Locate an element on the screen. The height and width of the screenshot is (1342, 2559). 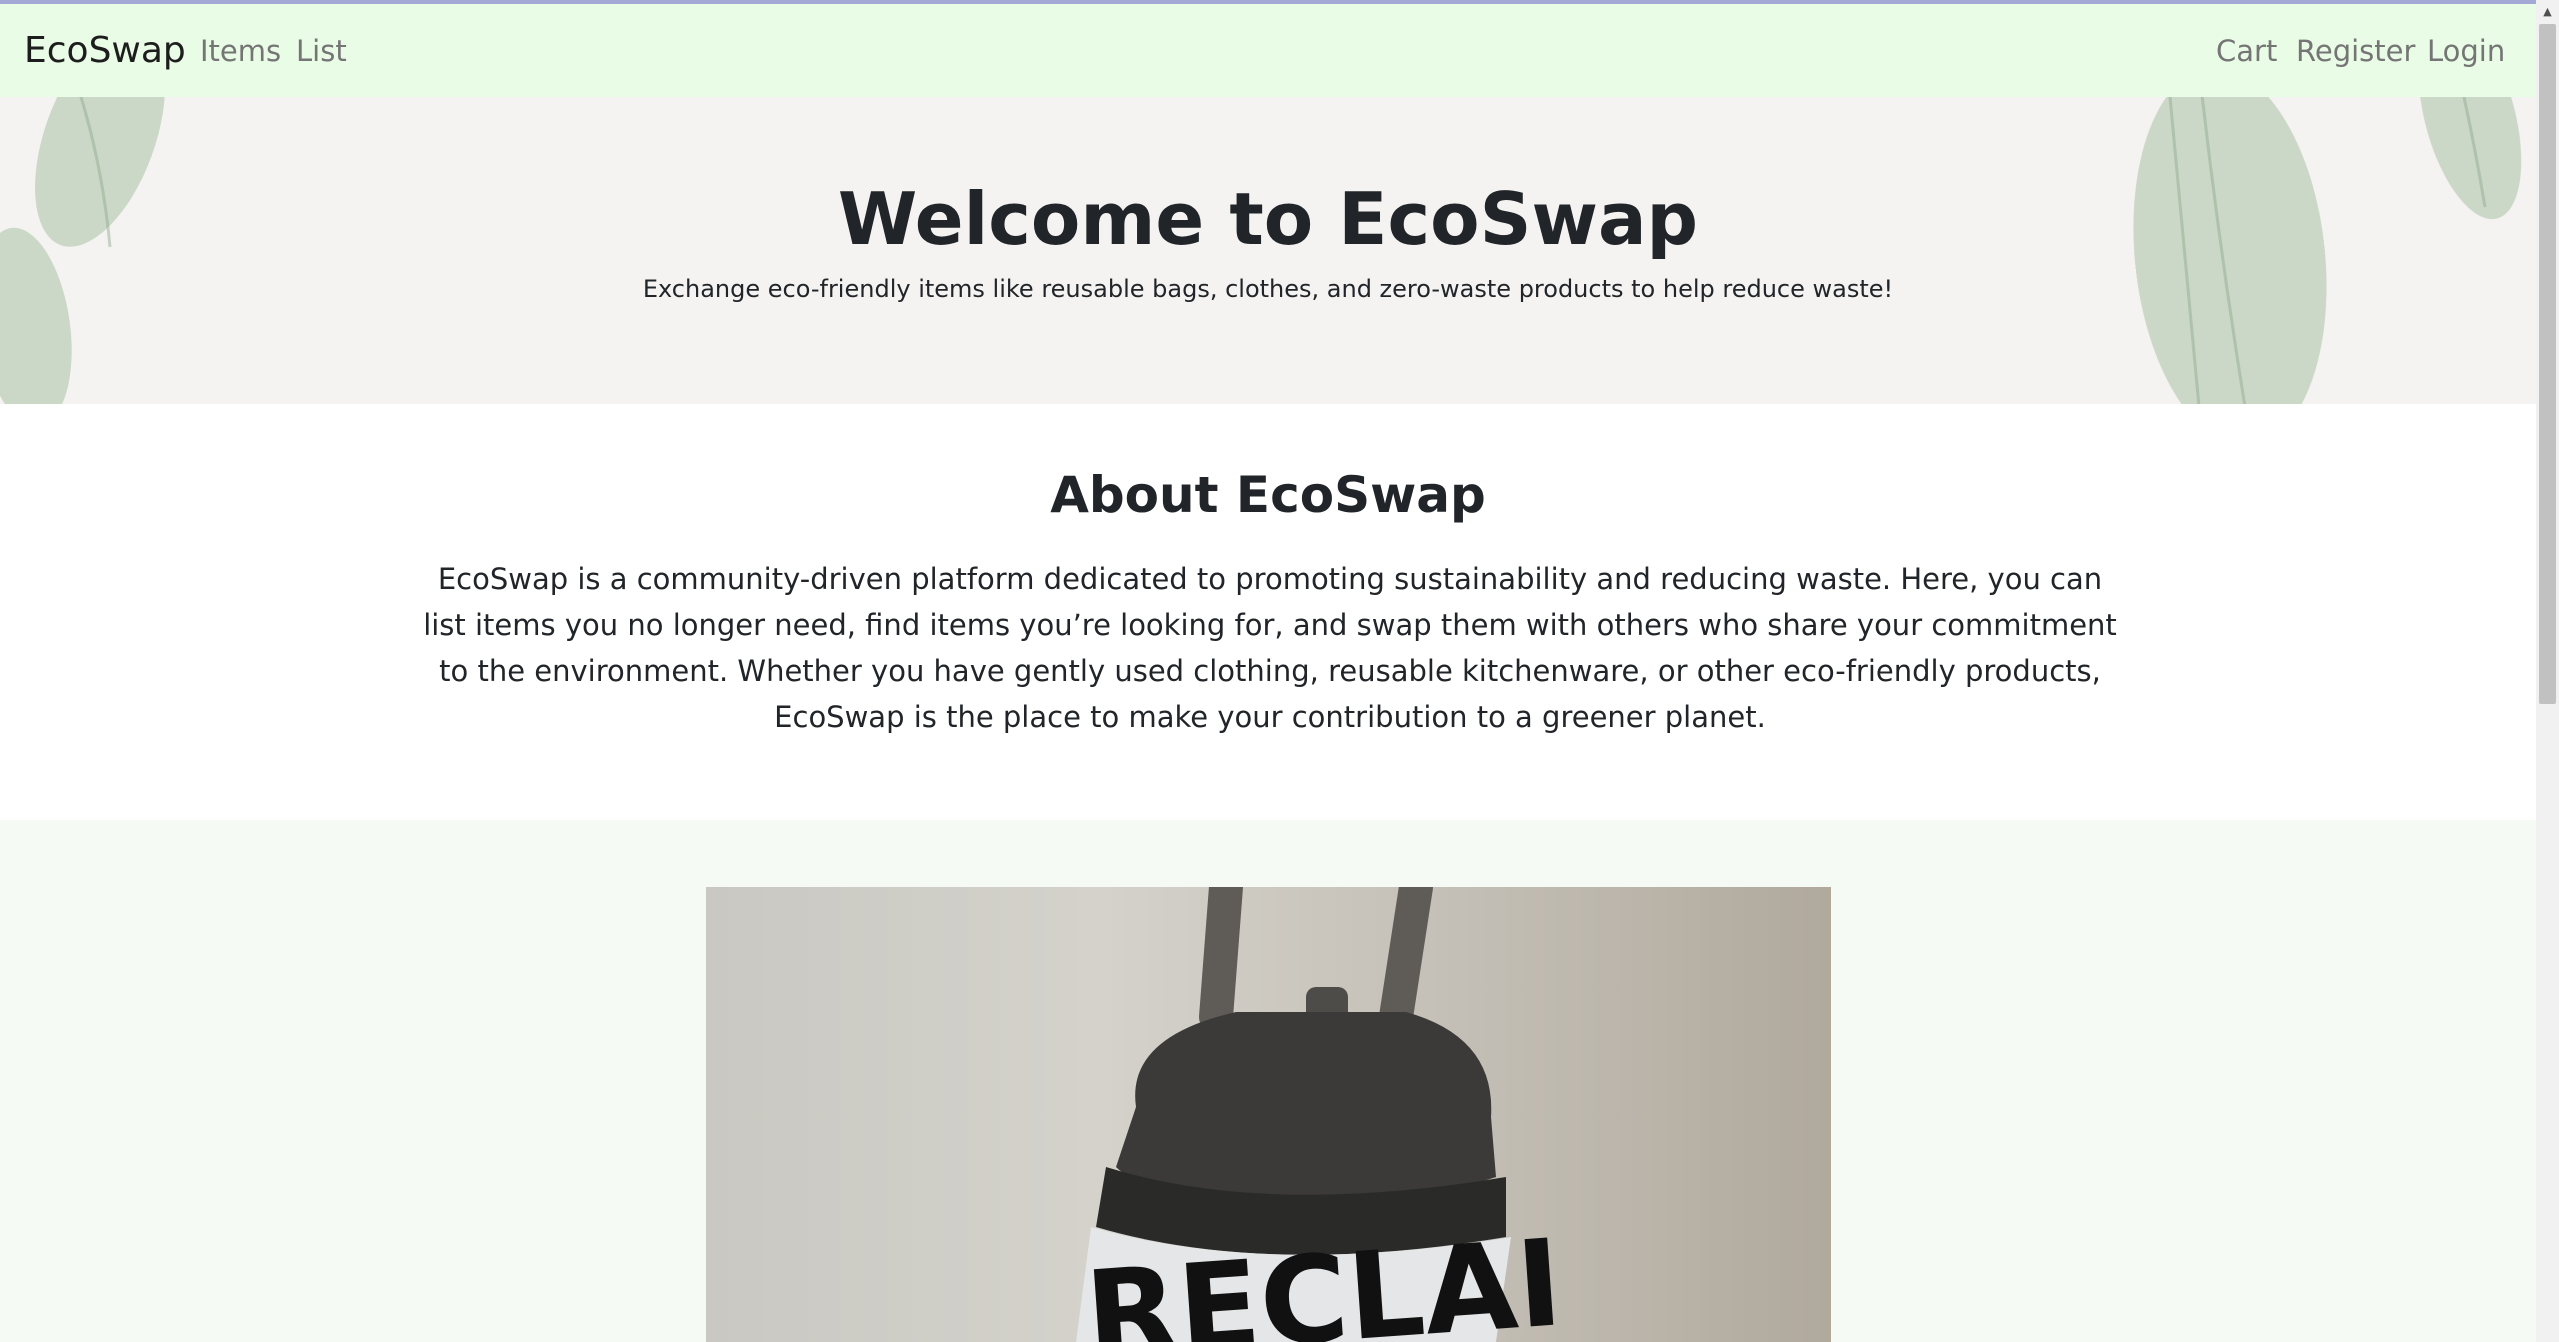
scroll-up-arrow-icon: ▲ is located at coordinates (2547, 11).